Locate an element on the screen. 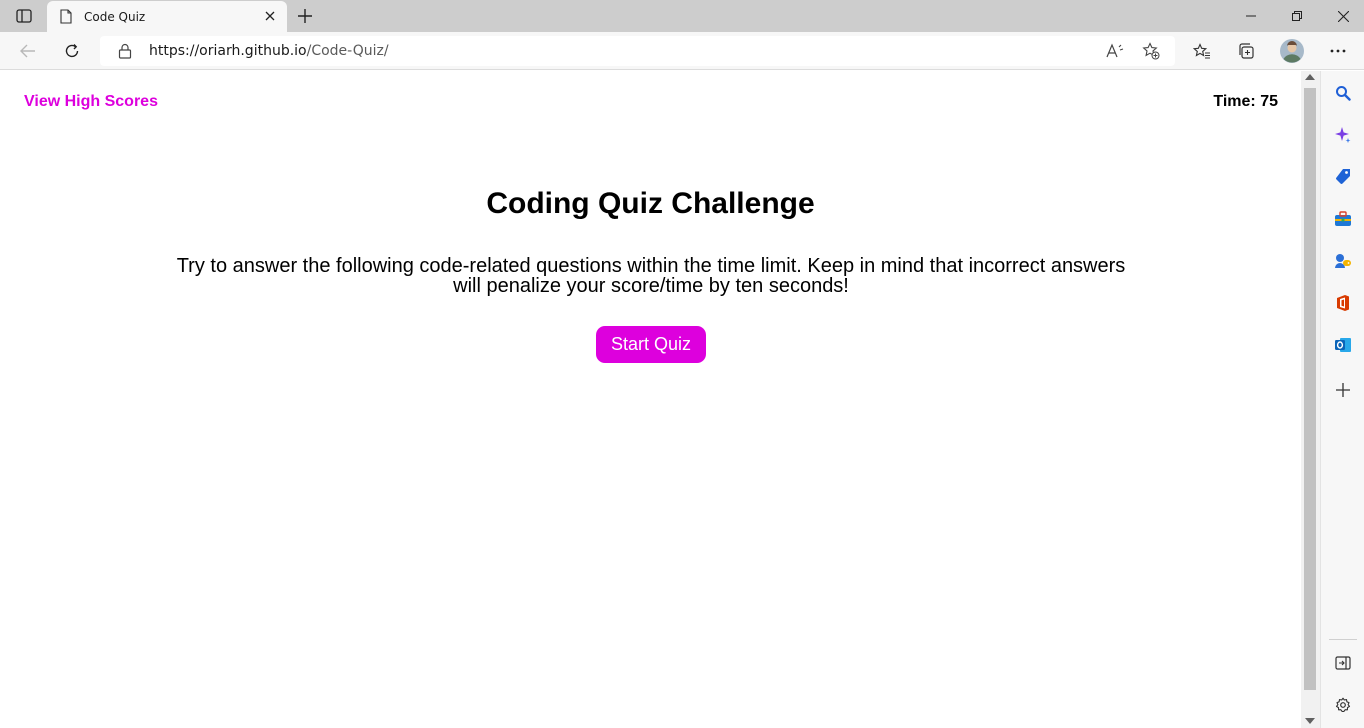  page-title: Coding Quiz Challenge is located at coordinates (650, 203).